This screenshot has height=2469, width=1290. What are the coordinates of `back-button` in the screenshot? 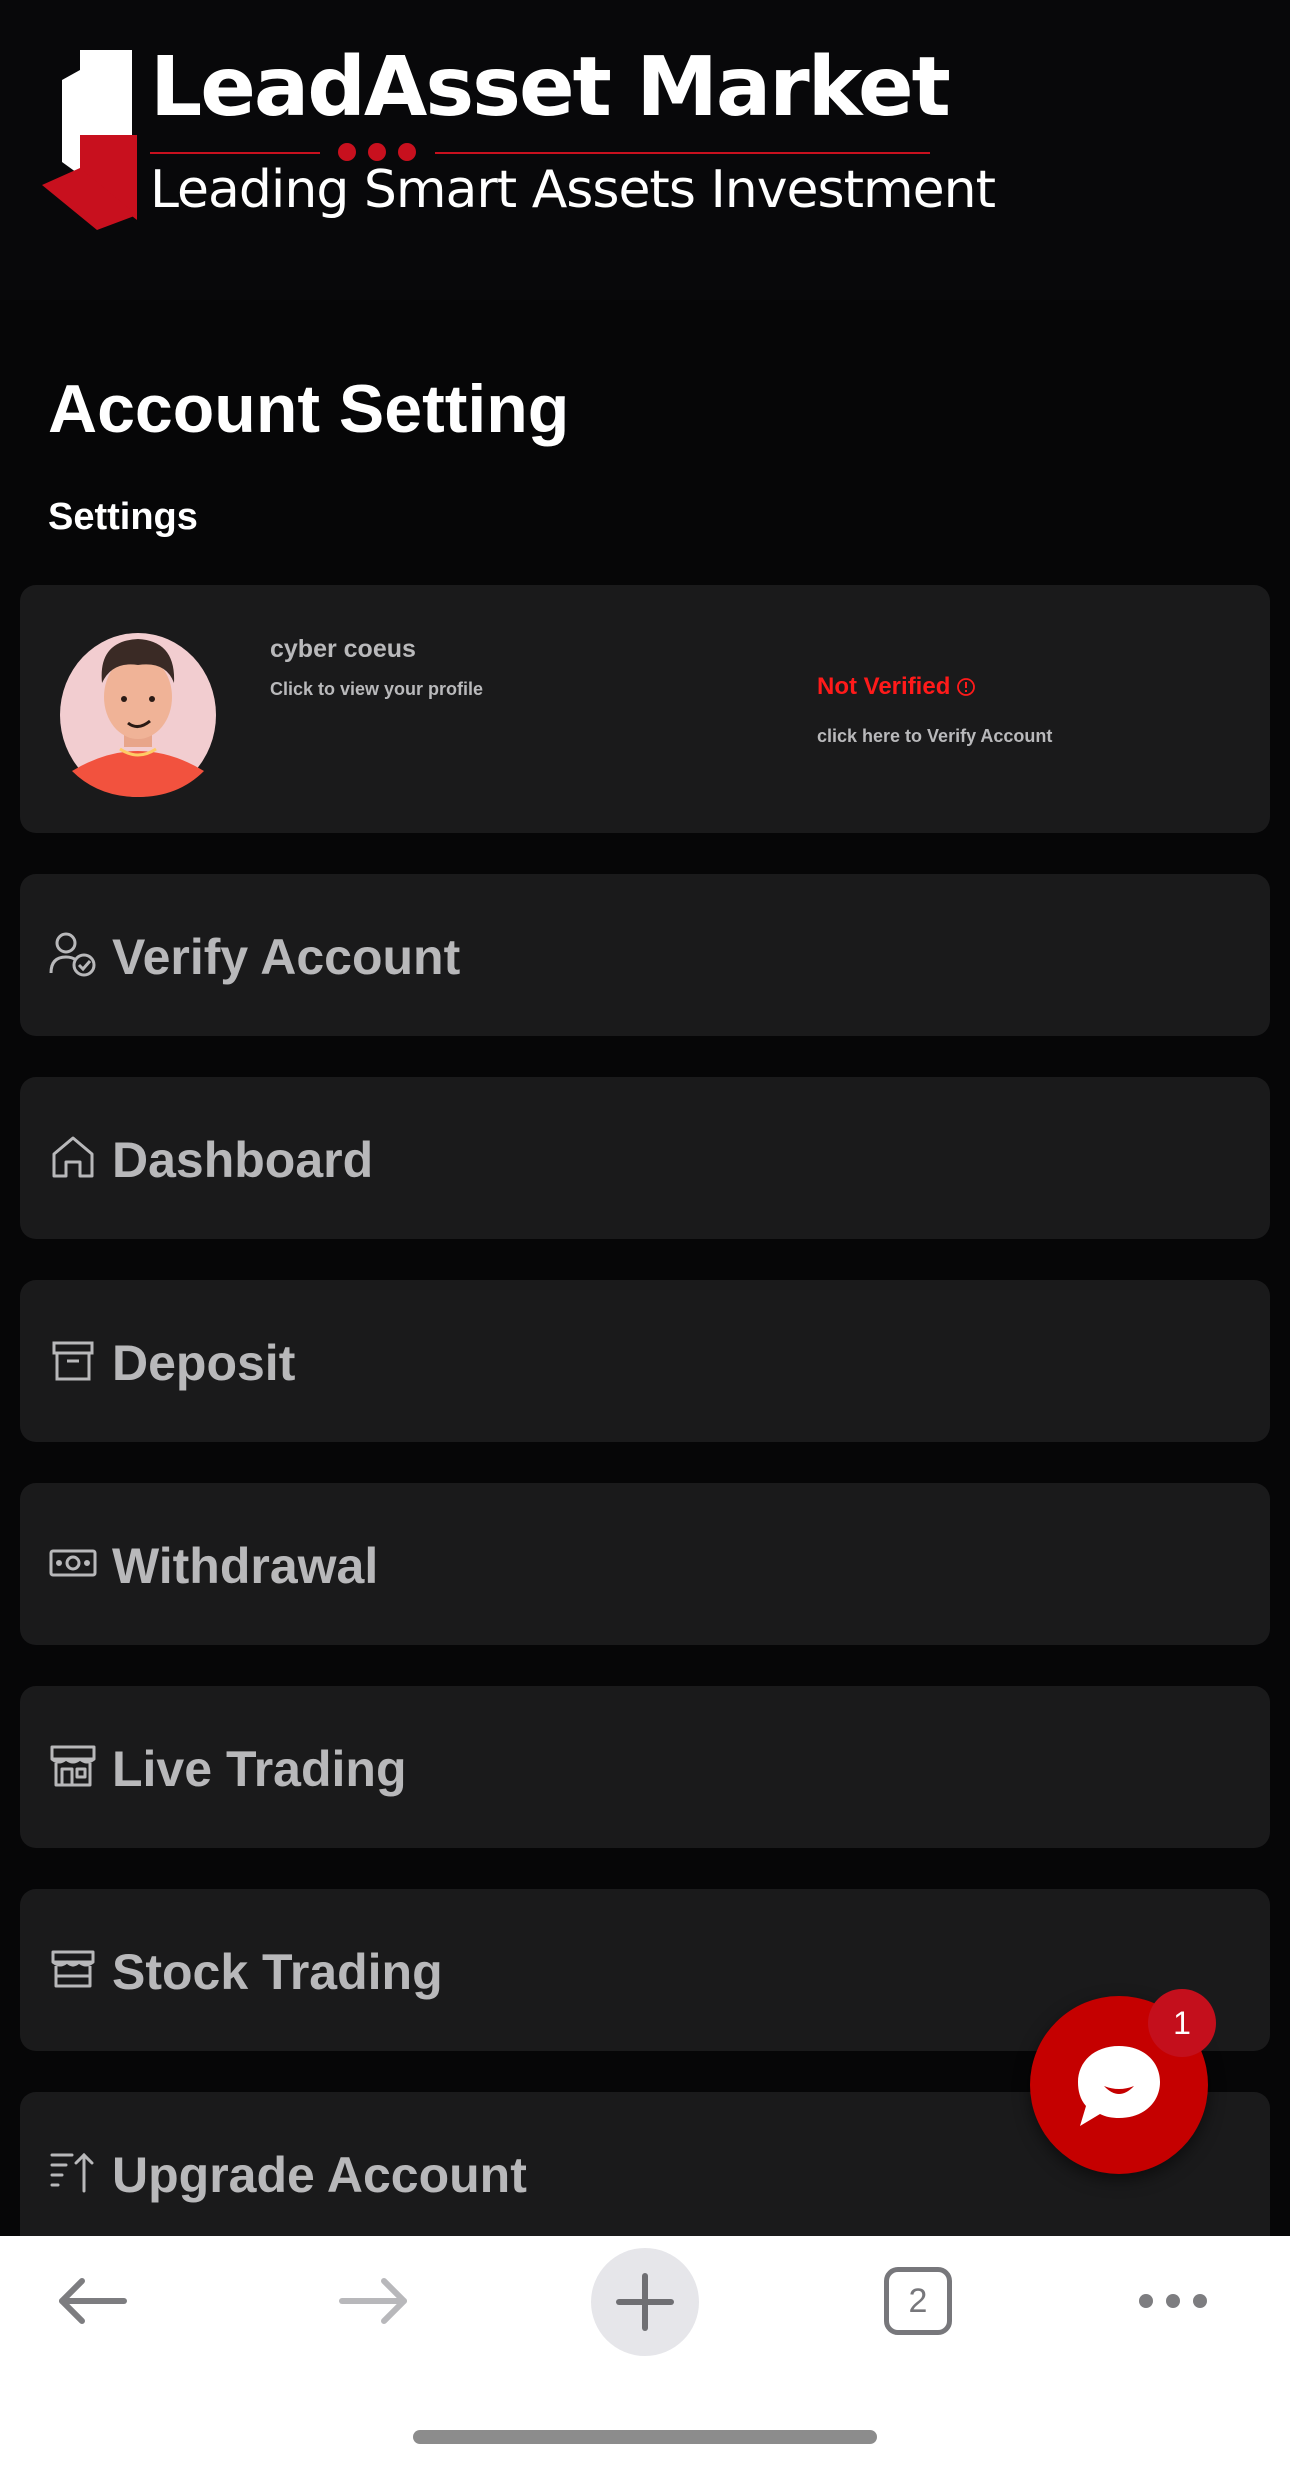 It's located at (95, 2301).